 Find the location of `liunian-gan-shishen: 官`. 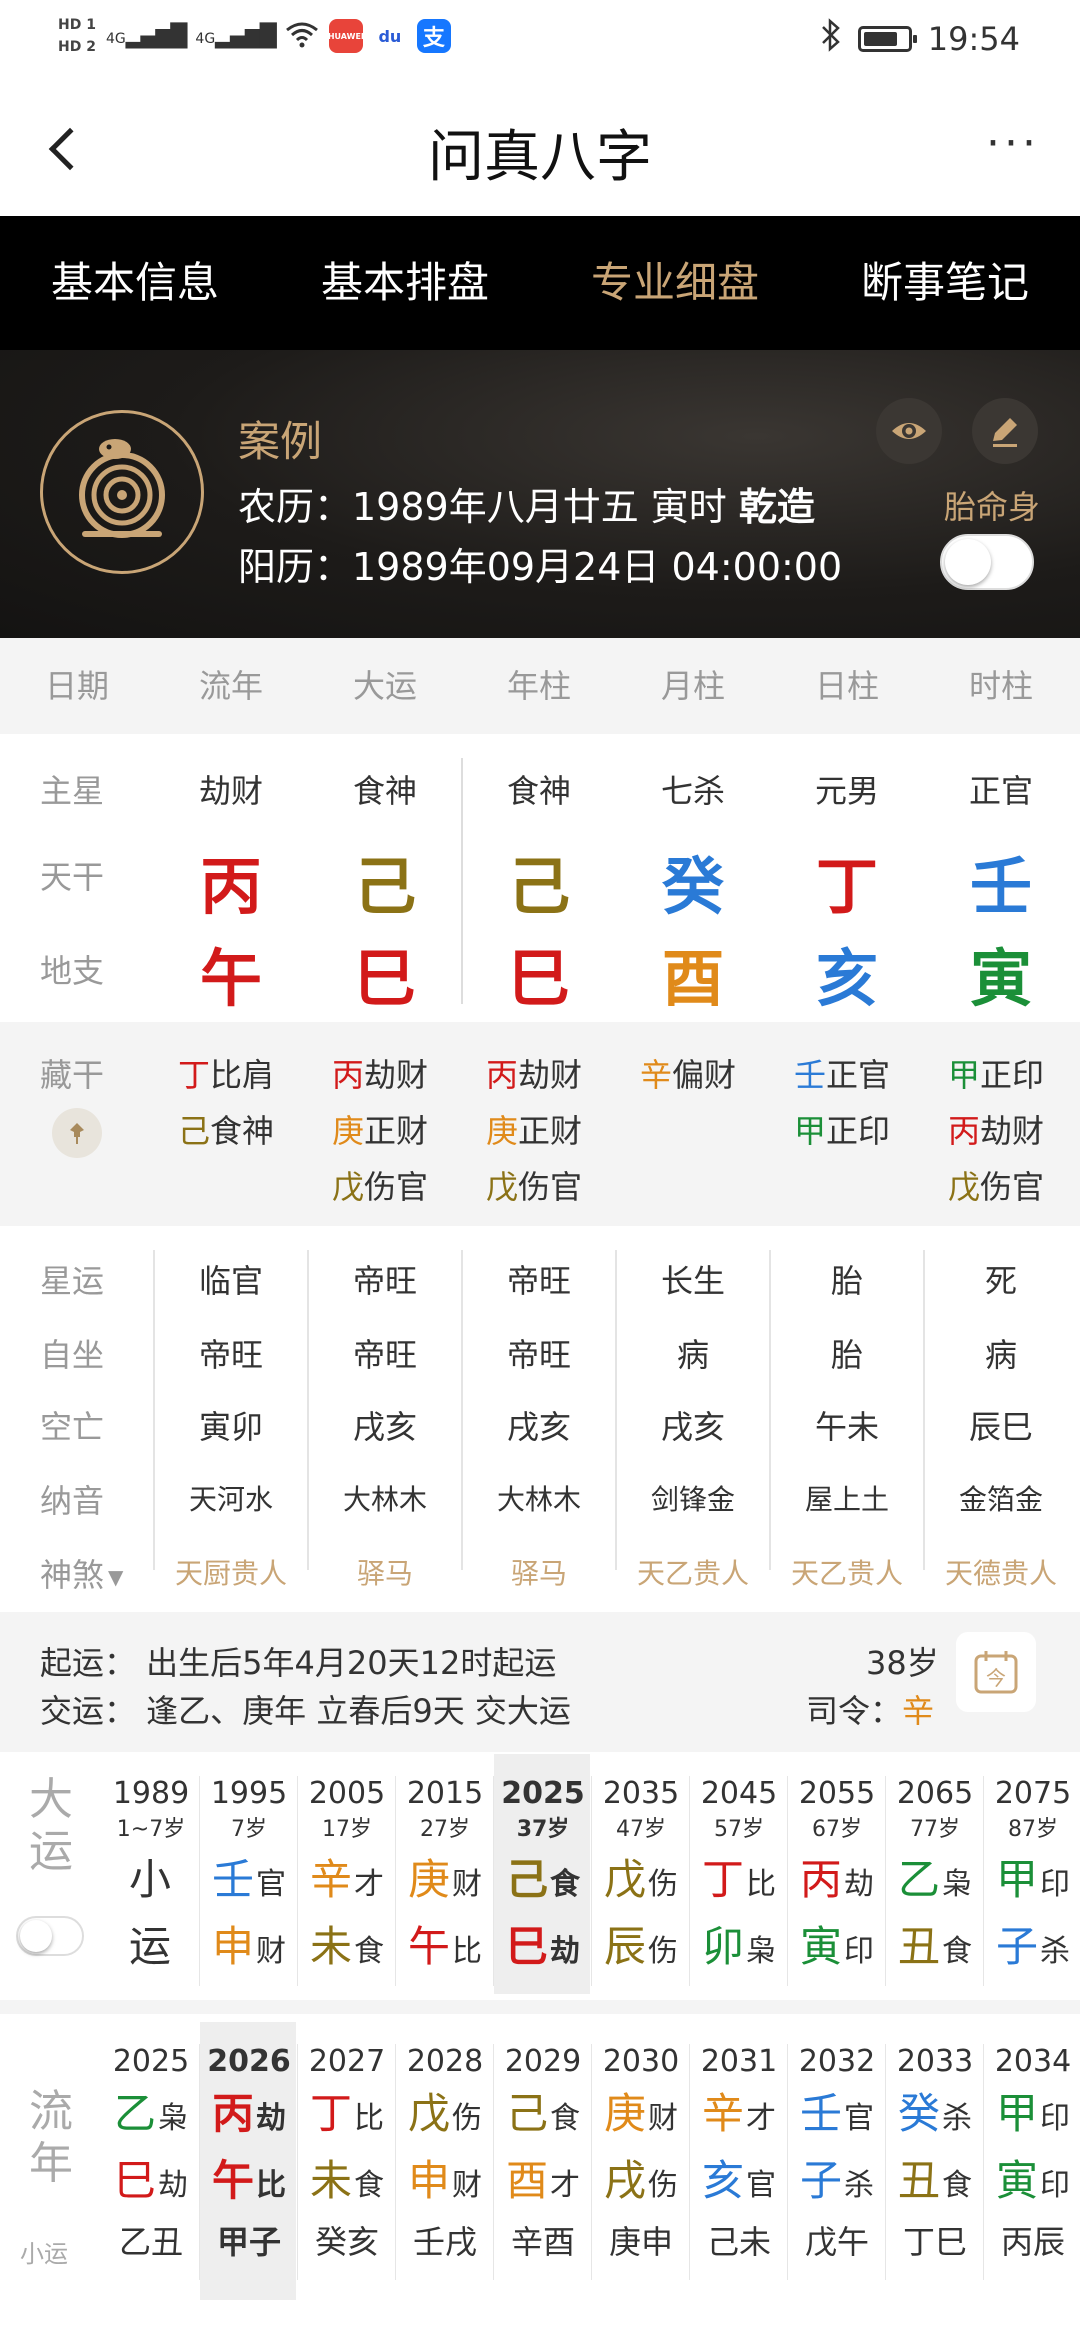

liunian-gan-shishen: 官 is located at coordinates (859, 2118).